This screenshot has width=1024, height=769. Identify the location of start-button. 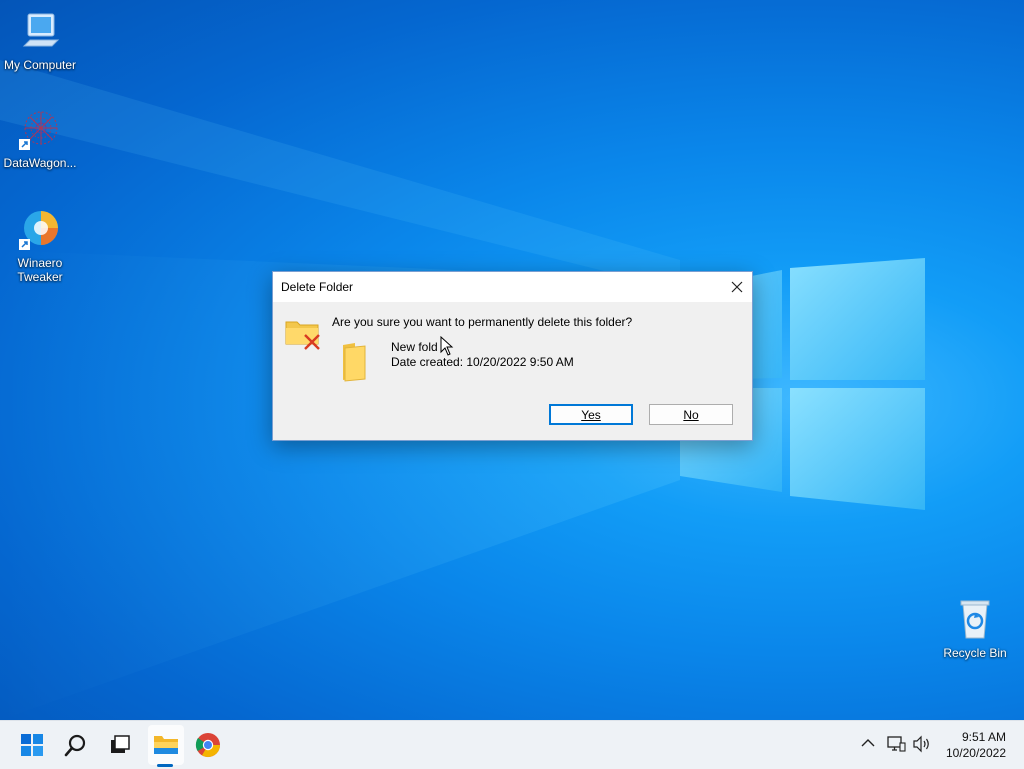
(32, 745).